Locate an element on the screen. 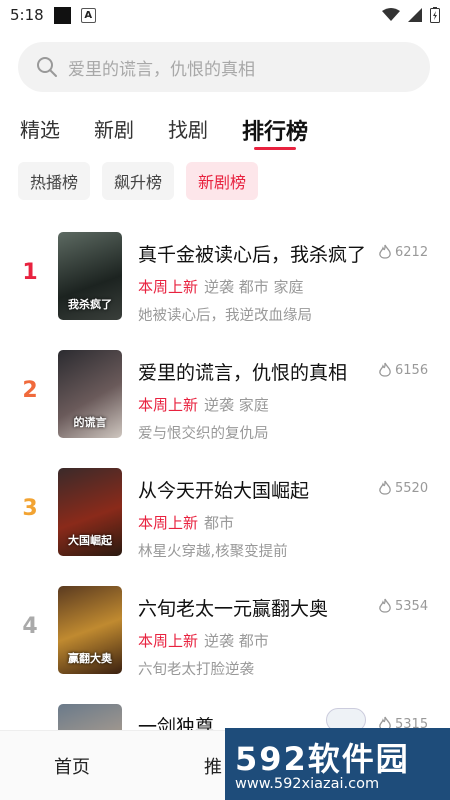 The width and height of the screenshot is (450, 800). active-tab-underline is located at coordinates (275, 148).